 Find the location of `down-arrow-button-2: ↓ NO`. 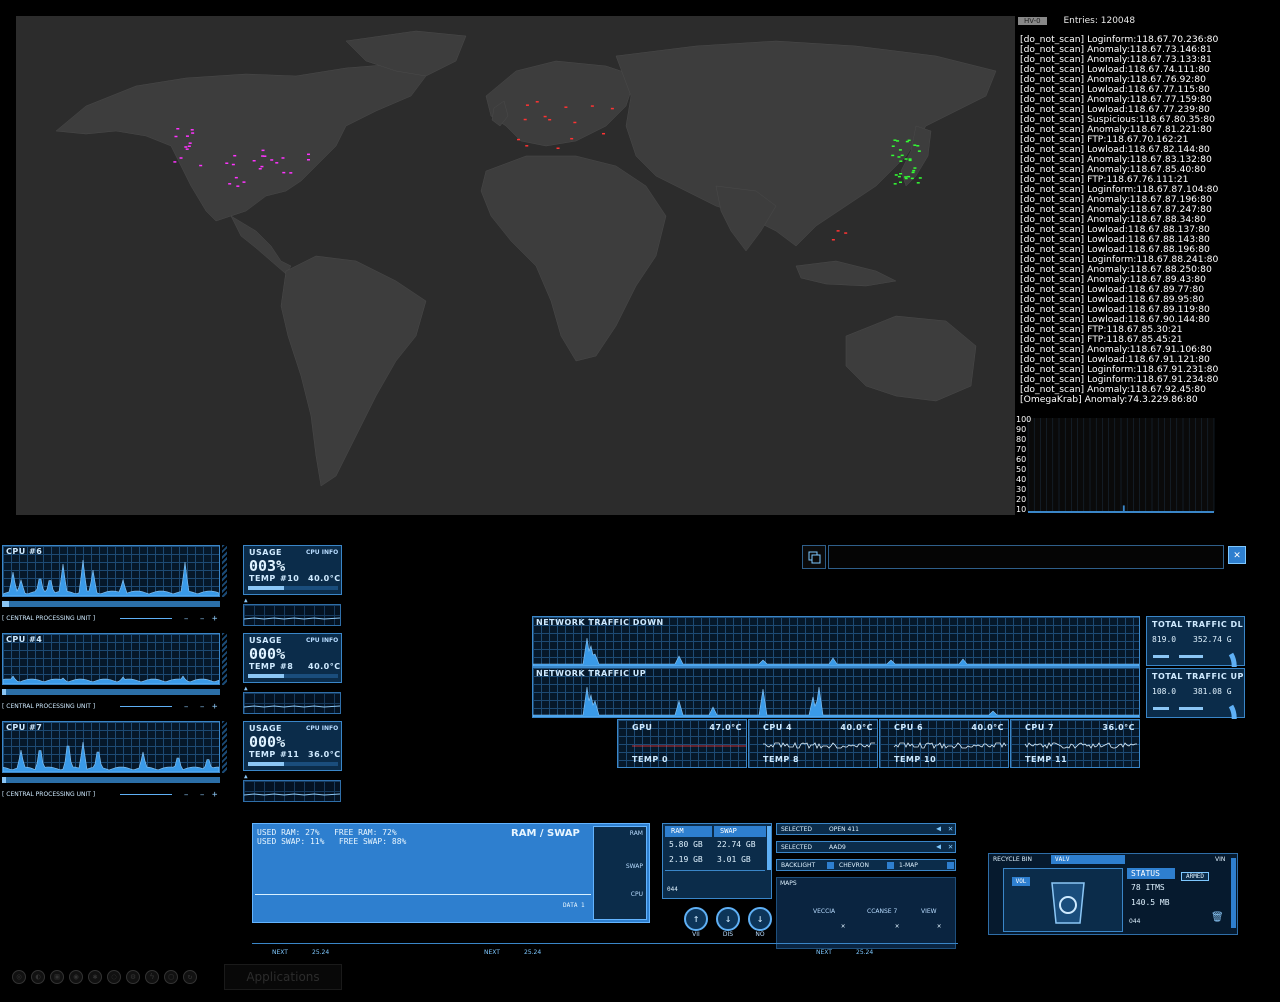

down-arrow-button-2: ↓ NO is located at coordinates (760, 922).